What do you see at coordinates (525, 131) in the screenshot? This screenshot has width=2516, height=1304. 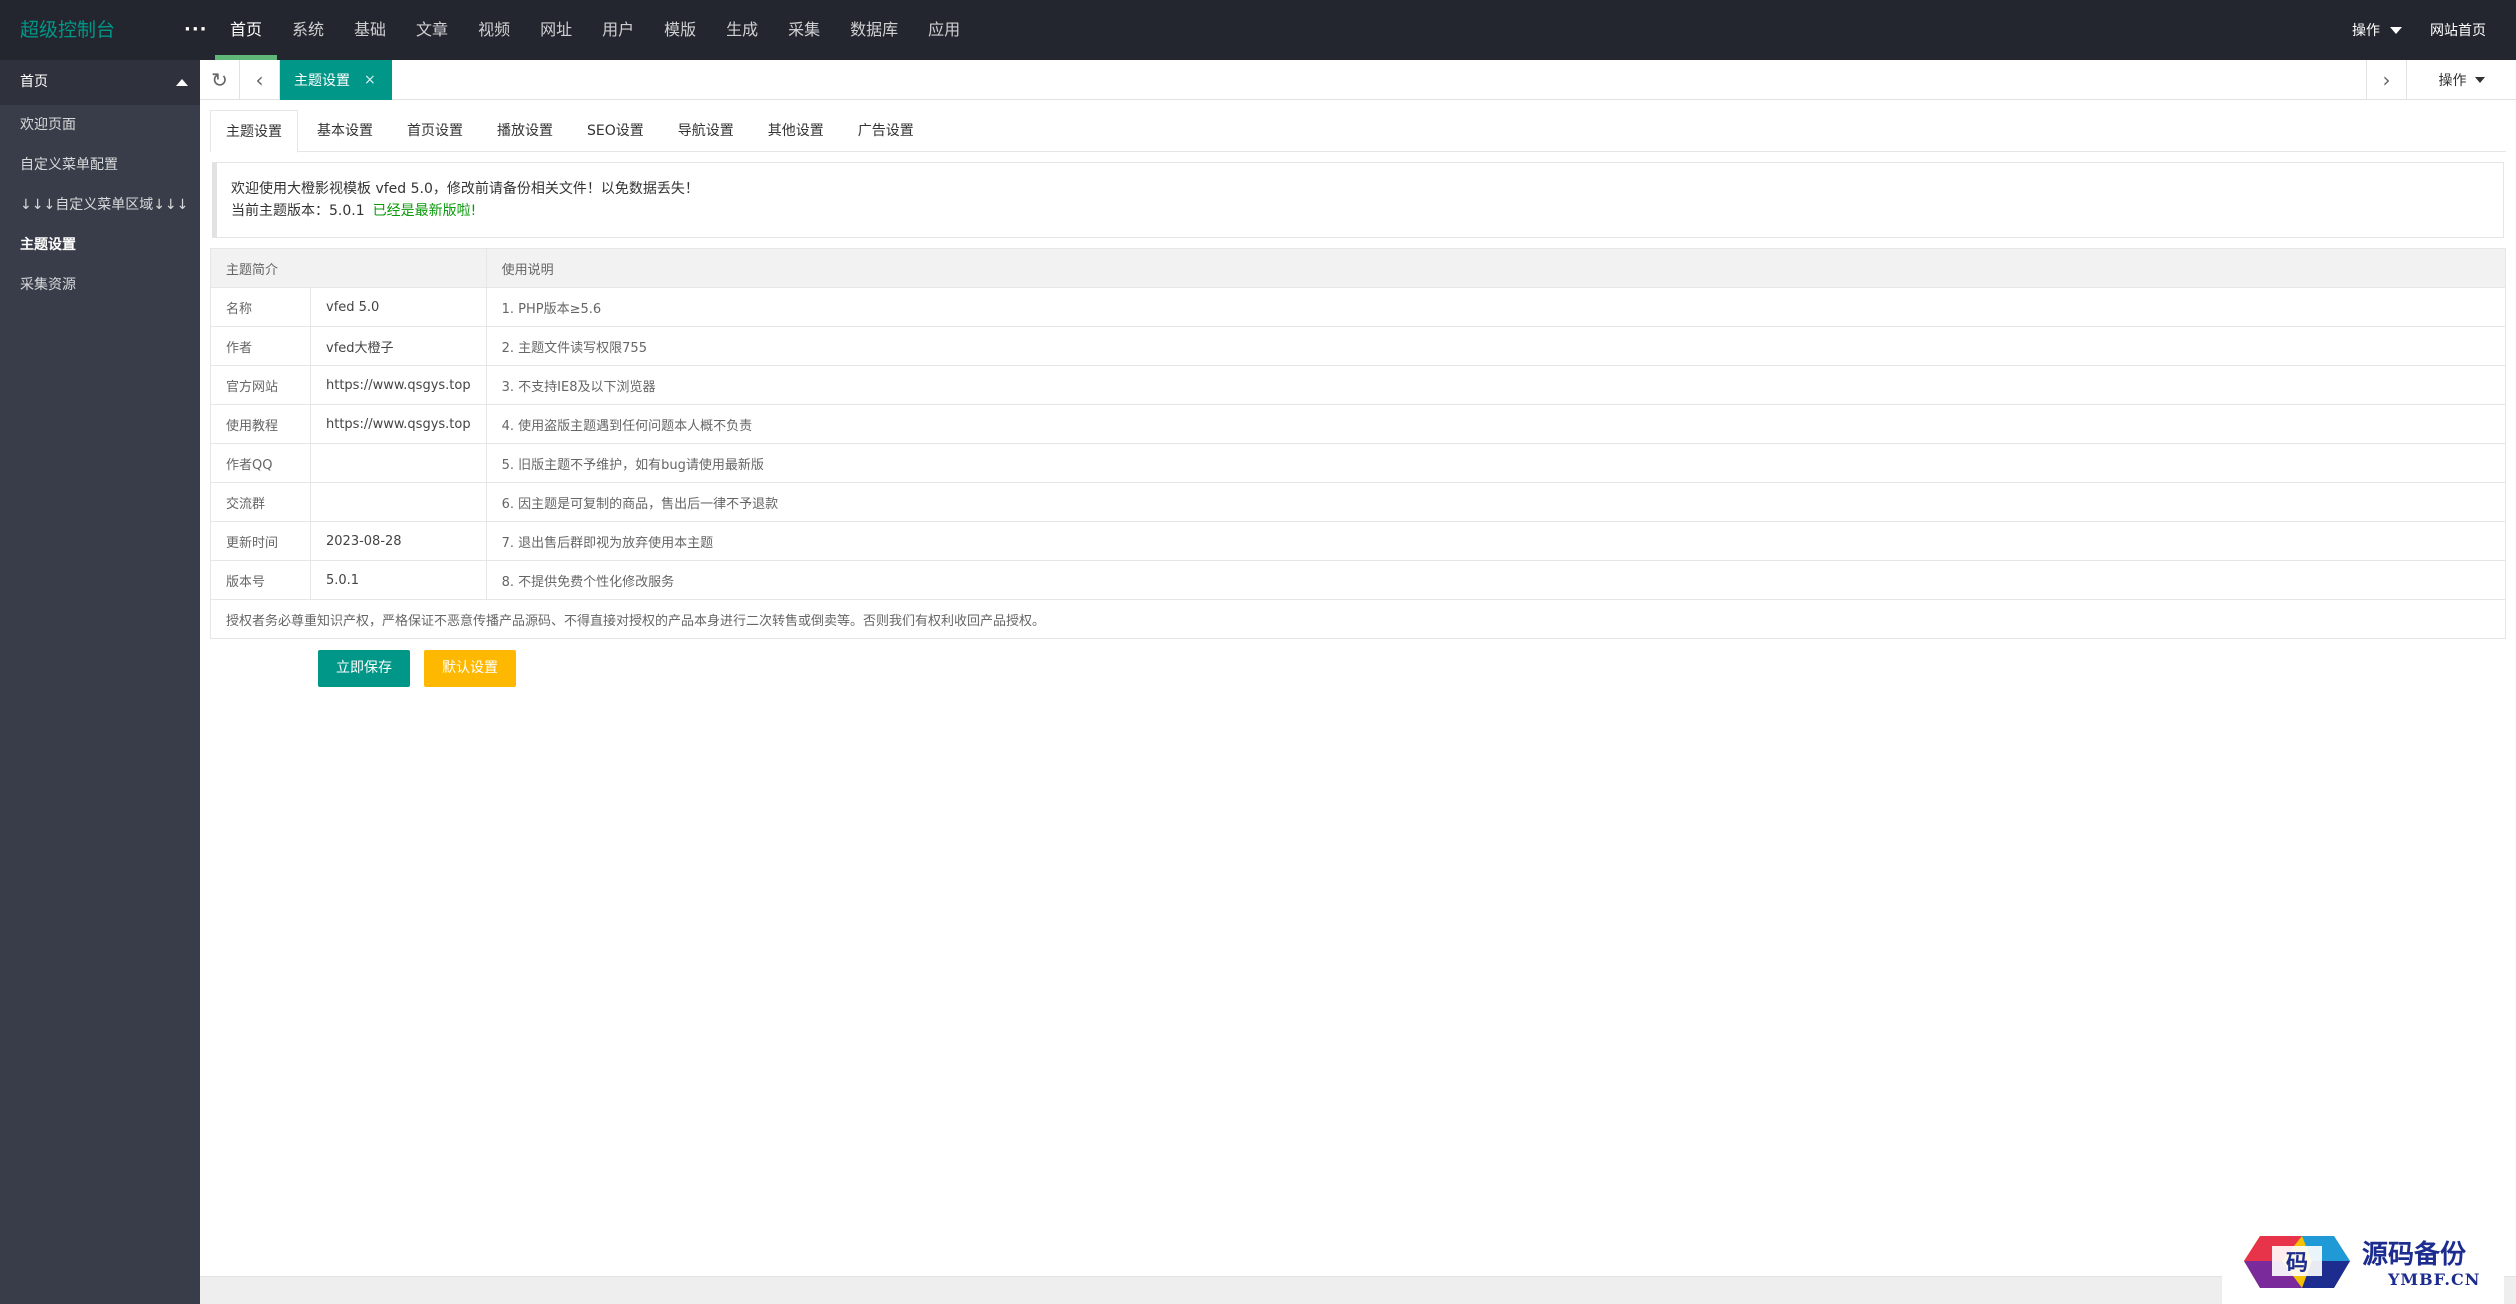 I see `tab-player: 播放设置` at bounding box center [525, 131].